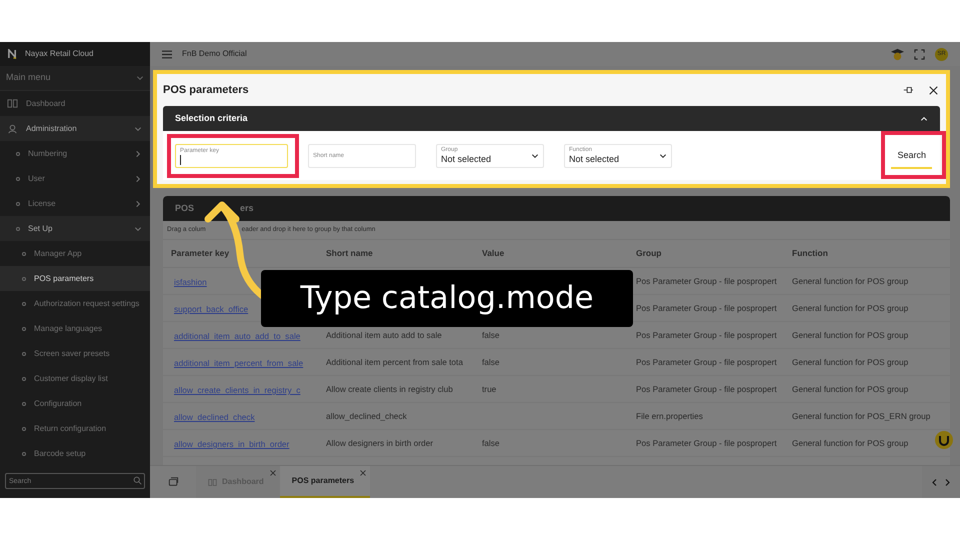 This screenshot has height=540, width=960. I want to click on menu-icon, so click(167, 54).